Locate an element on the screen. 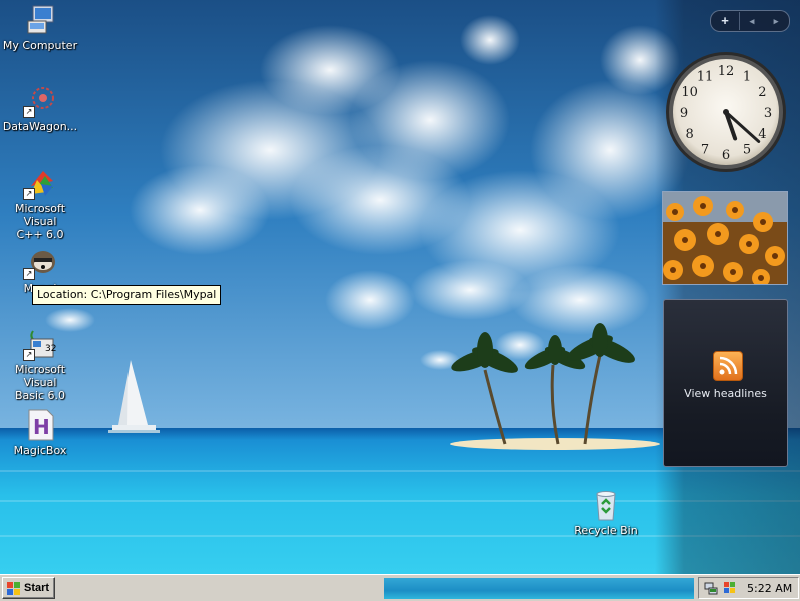  clock-number-11: 11 is located at coordinates (705, 77).